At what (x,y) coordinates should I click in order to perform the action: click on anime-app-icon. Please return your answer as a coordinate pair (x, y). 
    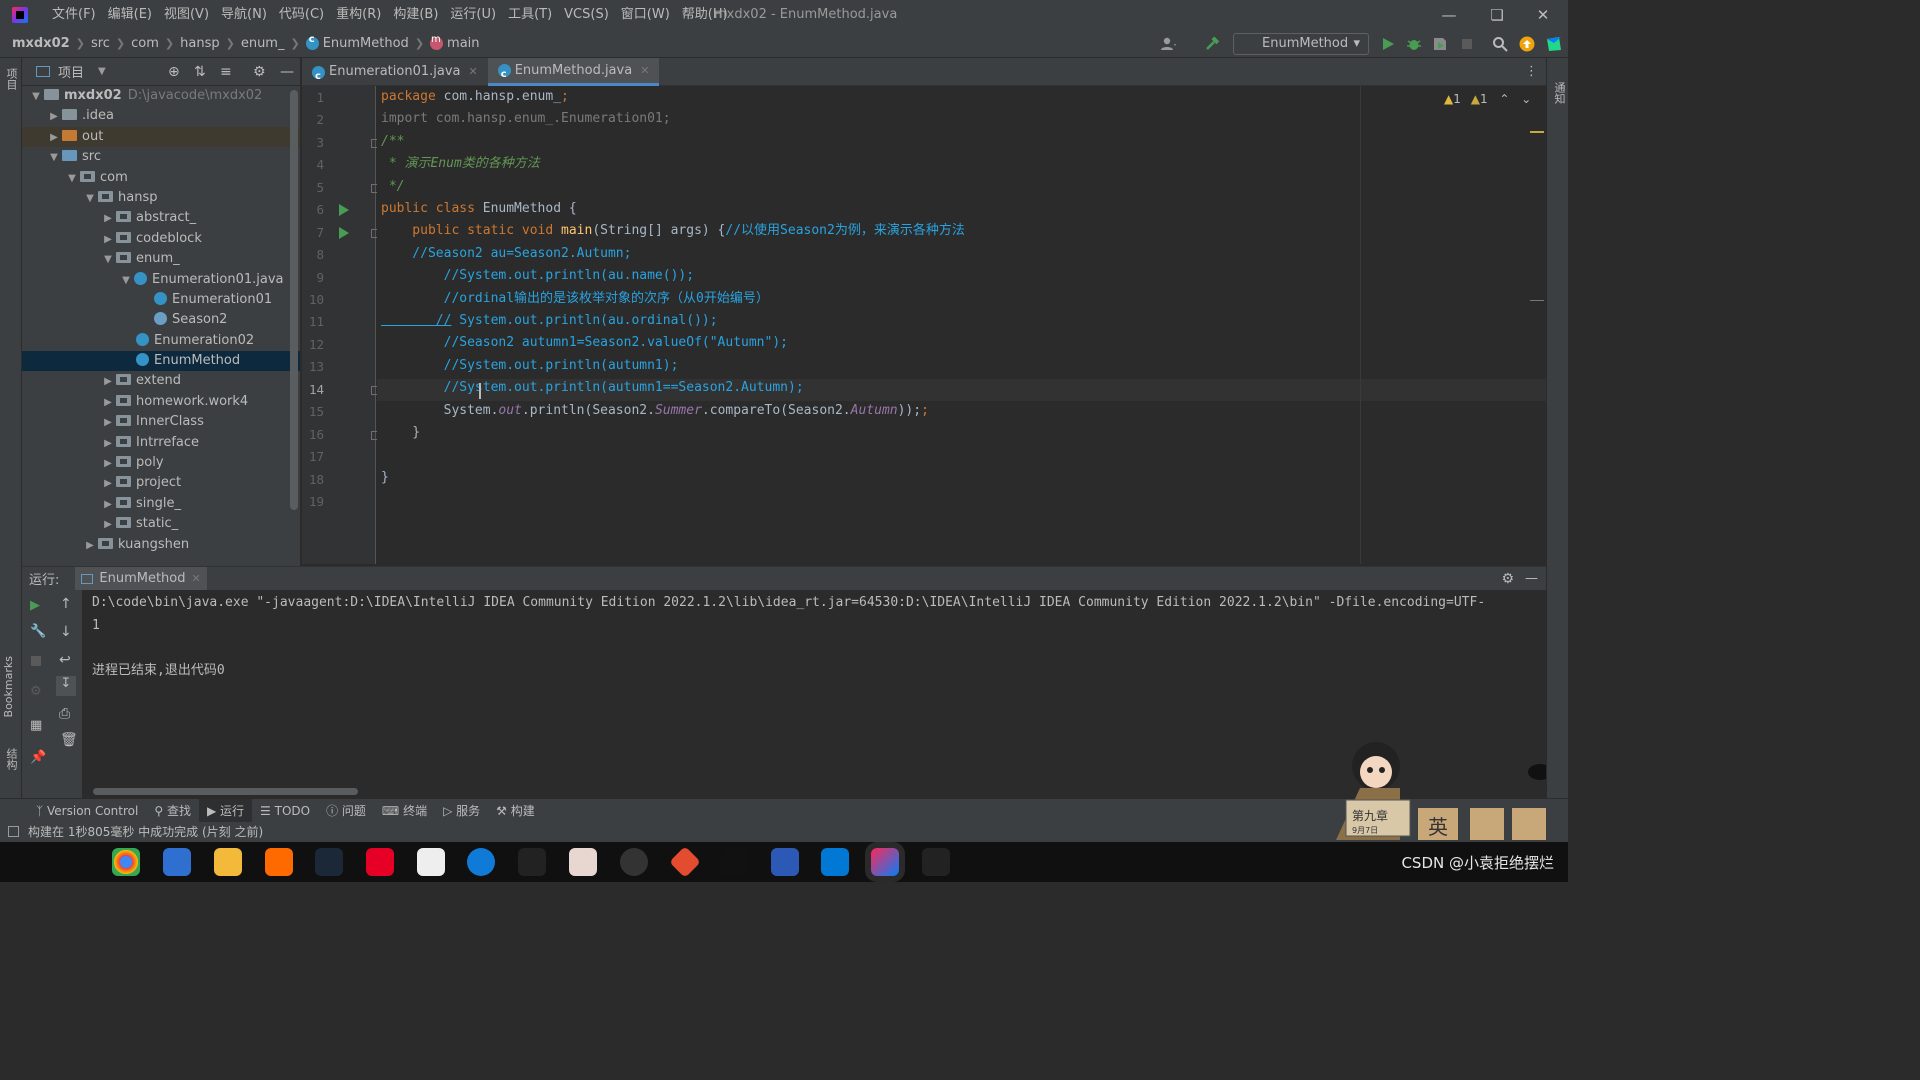
    Looking at the image, I should click on (583, 862).